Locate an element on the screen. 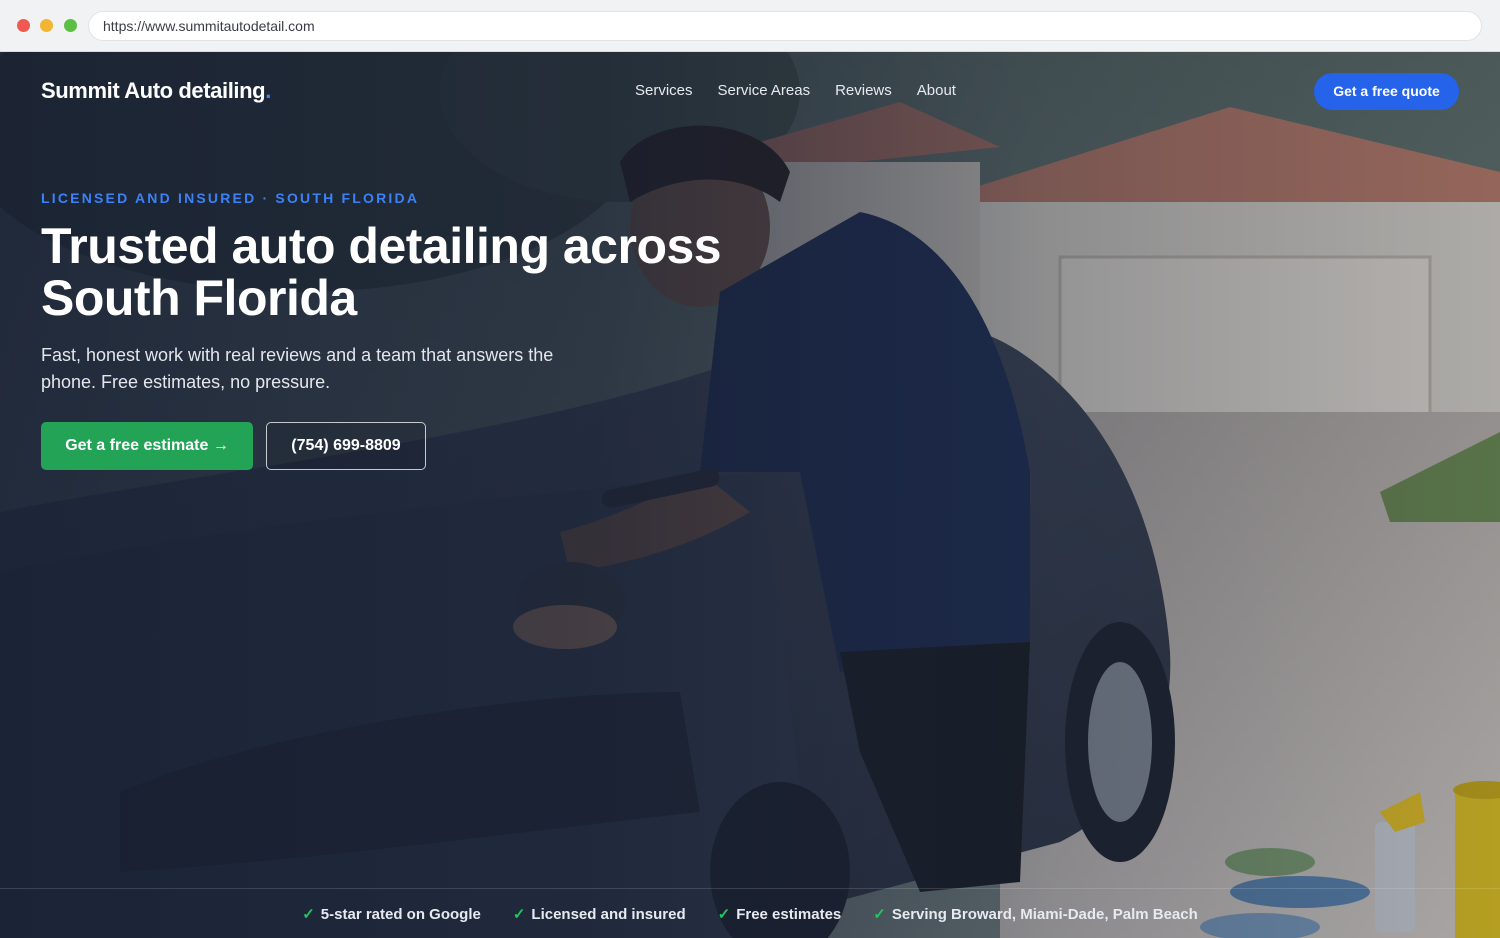 The image size is (1500, 938). trust-item-label: Free estimates is located at coordinates (789, 914).